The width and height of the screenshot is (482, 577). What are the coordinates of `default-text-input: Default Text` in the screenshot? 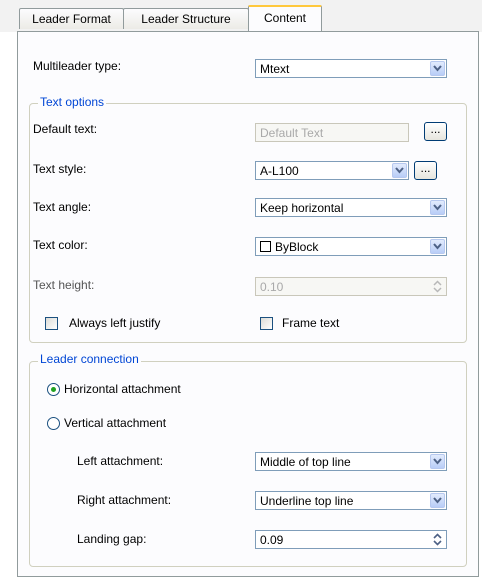 It's located at (332, 132).